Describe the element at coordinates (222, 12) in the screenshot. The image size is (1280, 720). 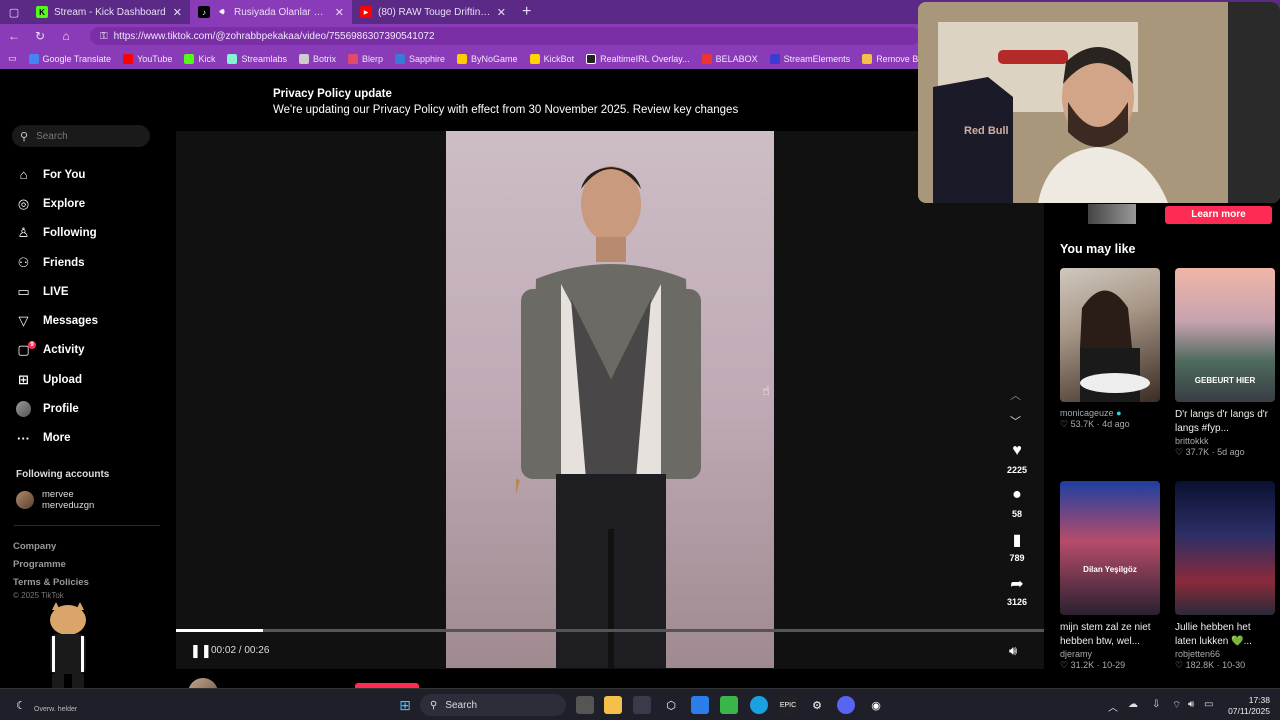
I see `speaker-icon: 🔊︎` at that location.